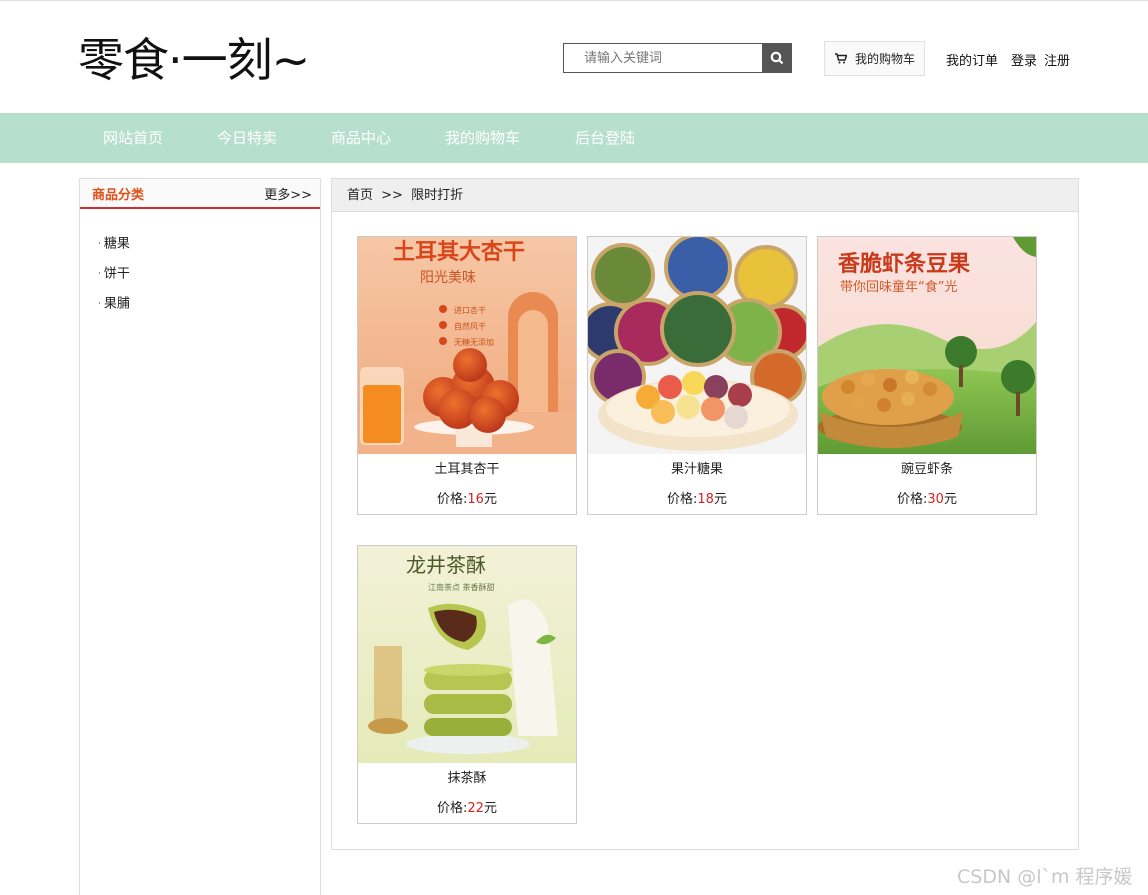  What do you see at coordinates (209, 304) in the screenshot?
I see `category-item-dried-fruit: · 果脯` at bounding box center [209, 304].